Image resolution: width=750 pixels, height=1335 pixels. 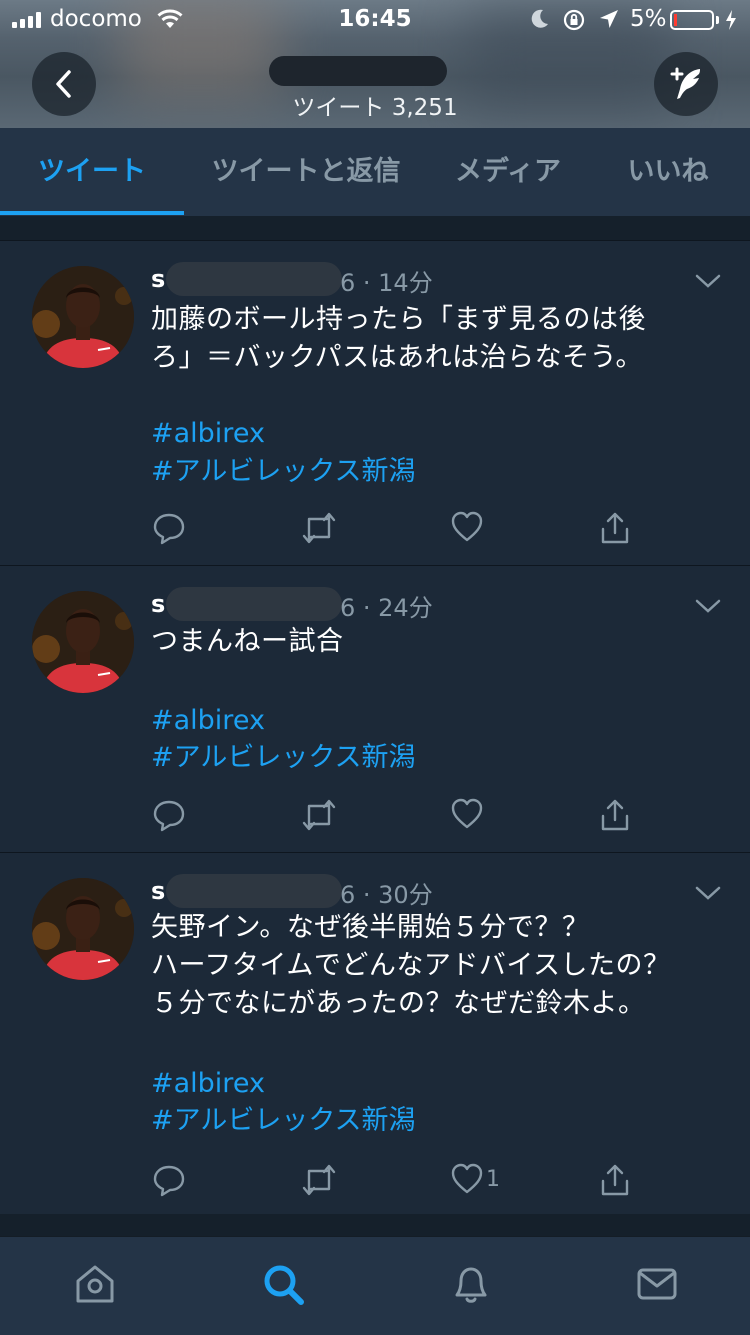 I want to click on tab-tweets-and-replies: ツイートと返信, so click(x=306, y=172).